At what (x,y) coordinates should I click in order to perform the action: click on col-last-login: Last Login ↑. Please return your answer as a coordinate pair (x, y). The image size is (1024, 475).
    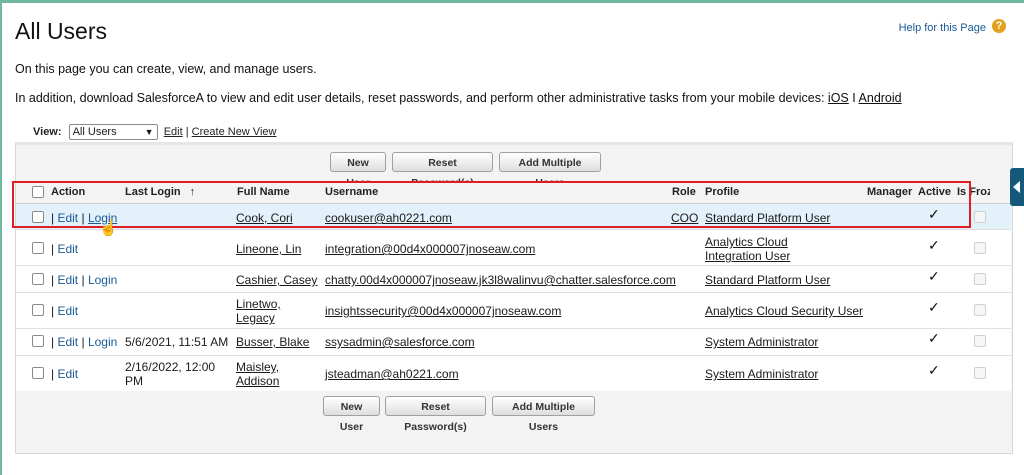
    Looking at the image, I should click on (160, 192).